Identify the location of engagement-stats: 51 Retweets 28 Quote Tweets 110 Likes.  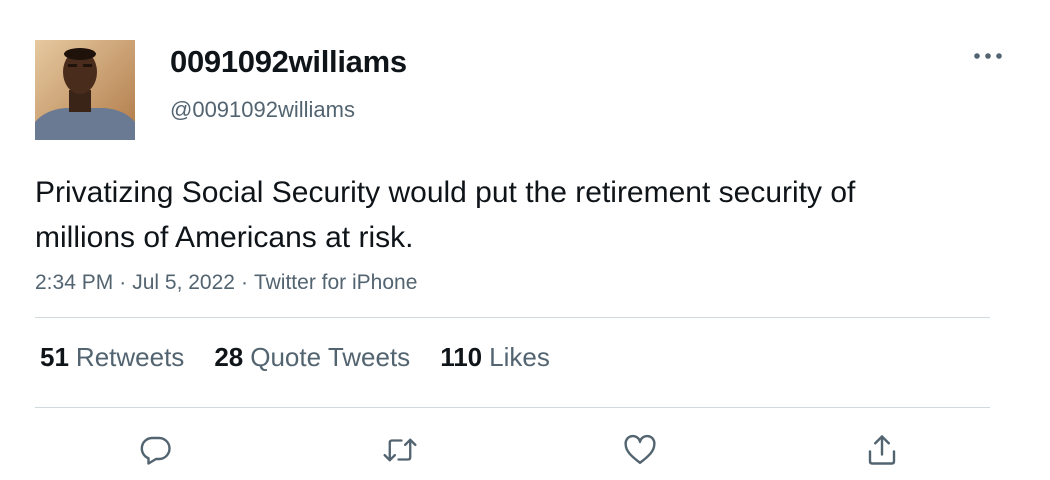
(310, 357).